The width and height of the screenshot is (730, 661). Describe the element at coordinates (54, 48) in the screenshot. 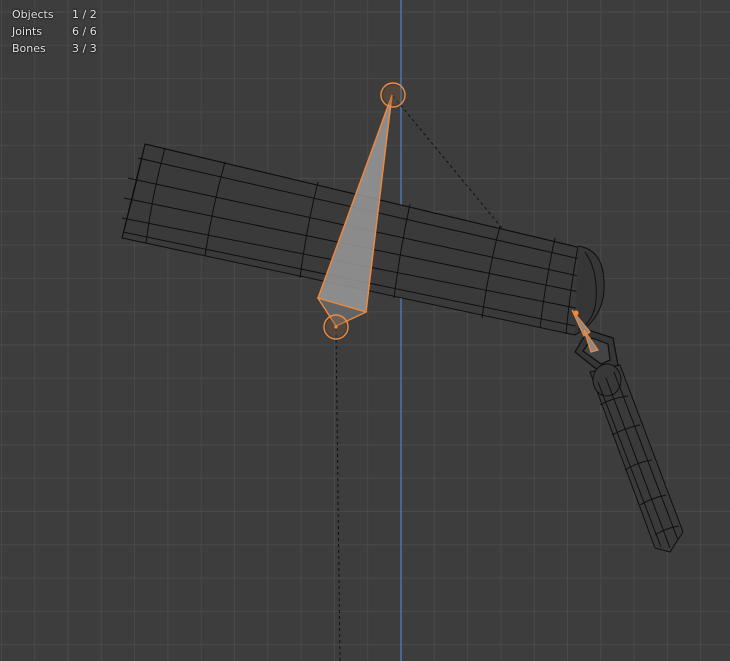

I see `stat-bones: Bones 3 / 3` at that location.